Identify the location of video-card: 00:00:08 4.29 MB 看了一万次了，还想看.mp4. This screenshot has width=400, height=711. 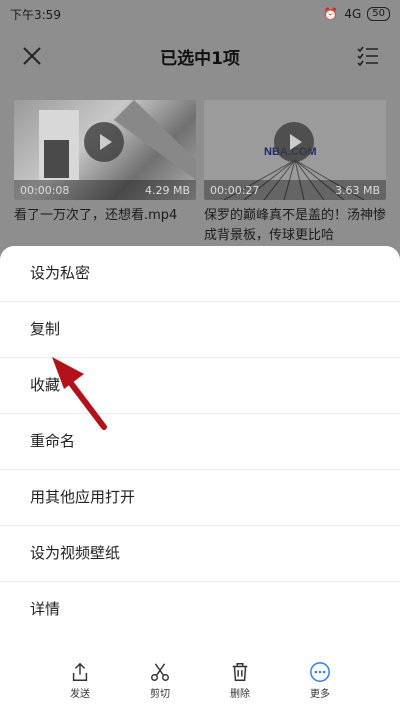
(105, 163).